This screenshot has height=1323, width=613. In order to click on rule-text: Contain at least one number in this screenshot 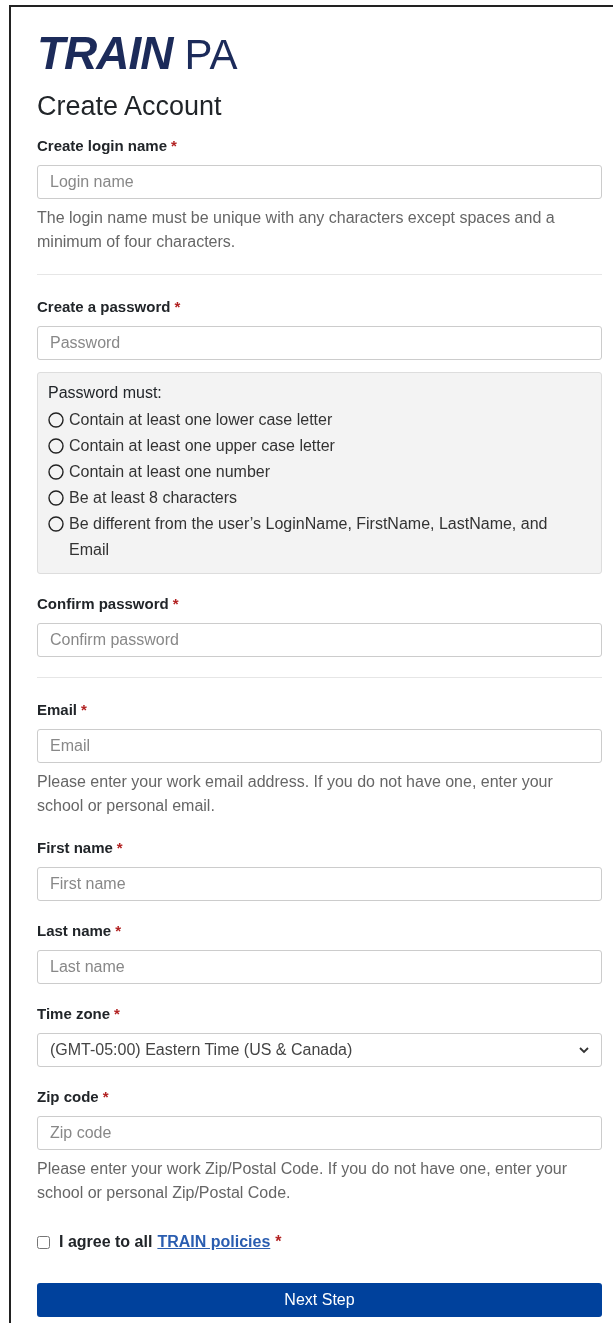, I will do `click(169, 472)`.